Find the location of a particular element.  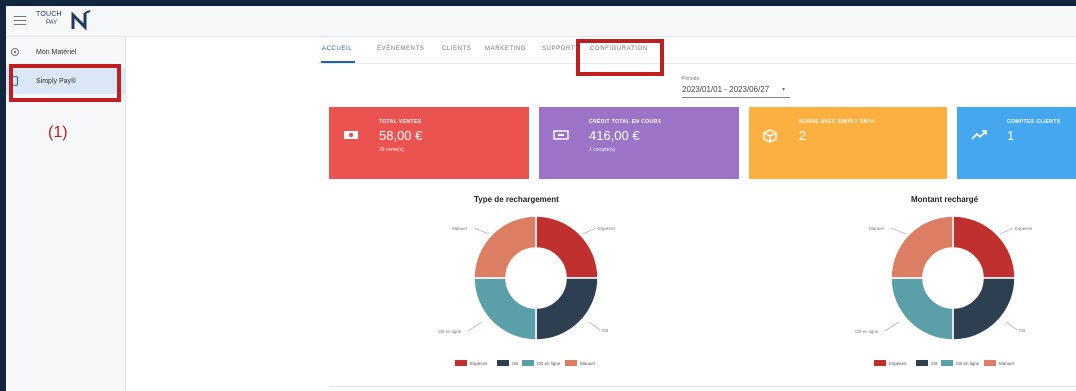

wallet-icon is located at coordinates (561, 135).